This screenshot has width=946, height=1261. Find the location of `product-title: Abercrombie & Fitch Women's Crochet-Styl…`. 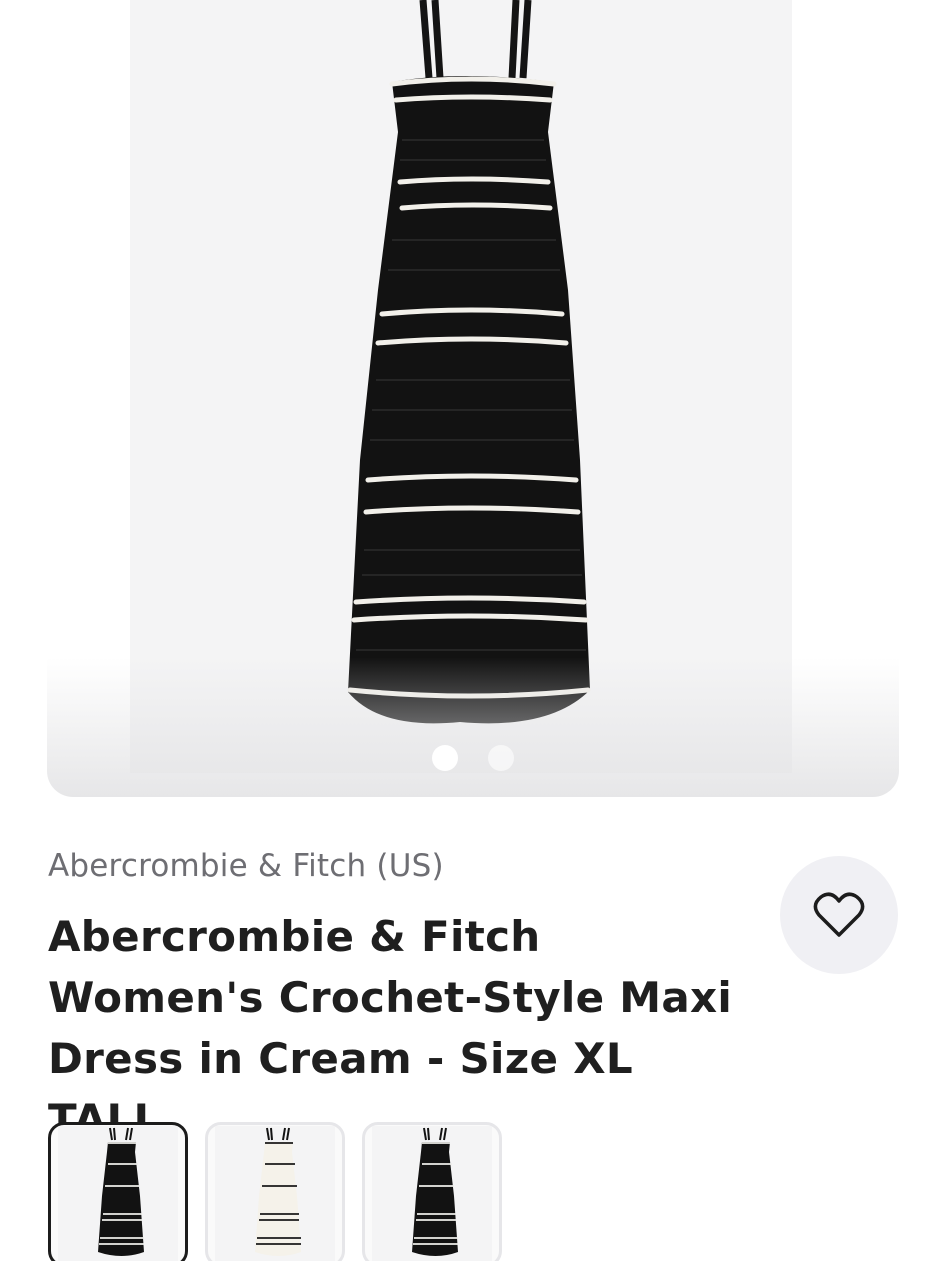

product-title: Abercrombie & Fitch Women's Crochet-Styl… is located at coordinates (390, 1028).